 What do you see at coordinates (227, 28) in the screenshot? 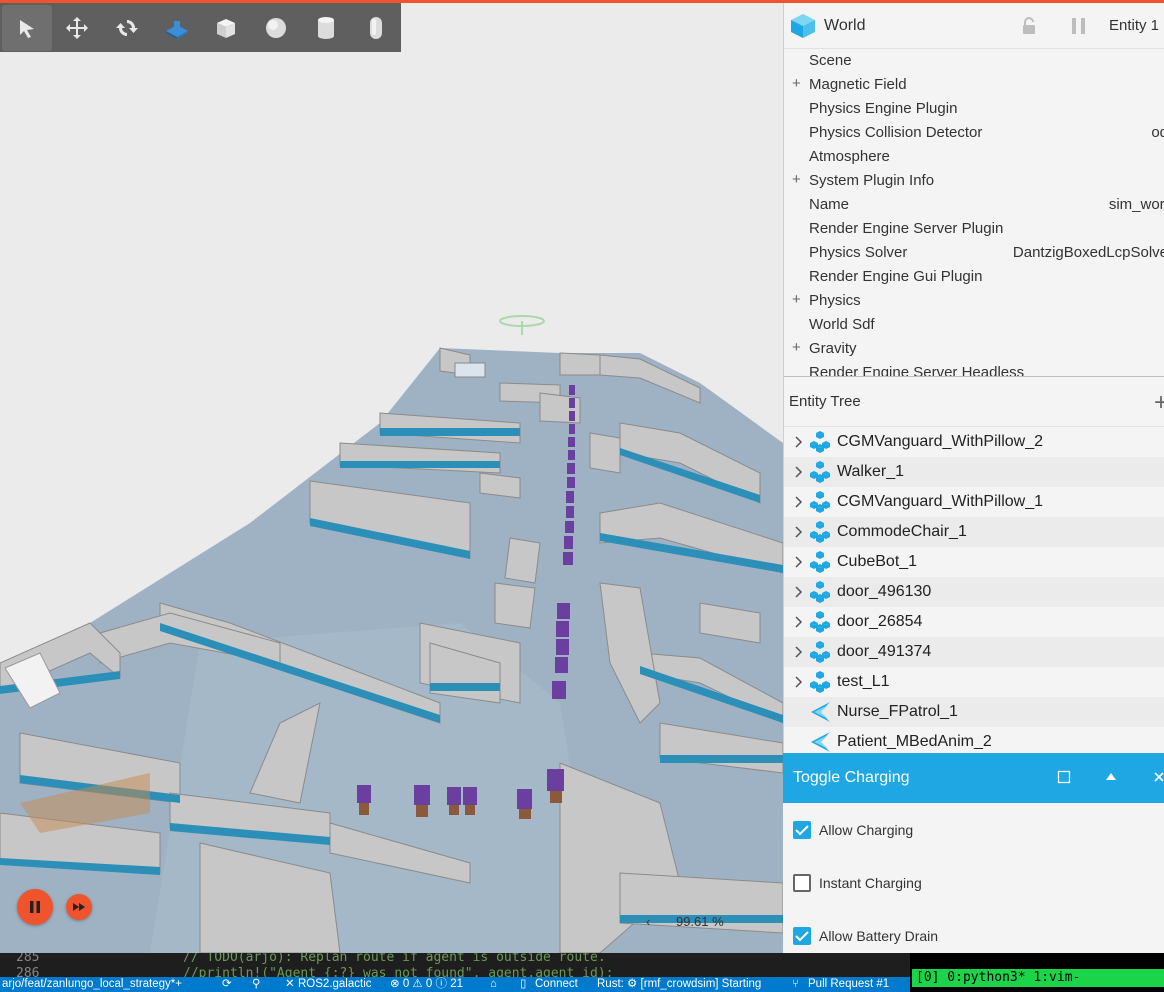
I see `box-shape-button` at bounding box center [227, 28].